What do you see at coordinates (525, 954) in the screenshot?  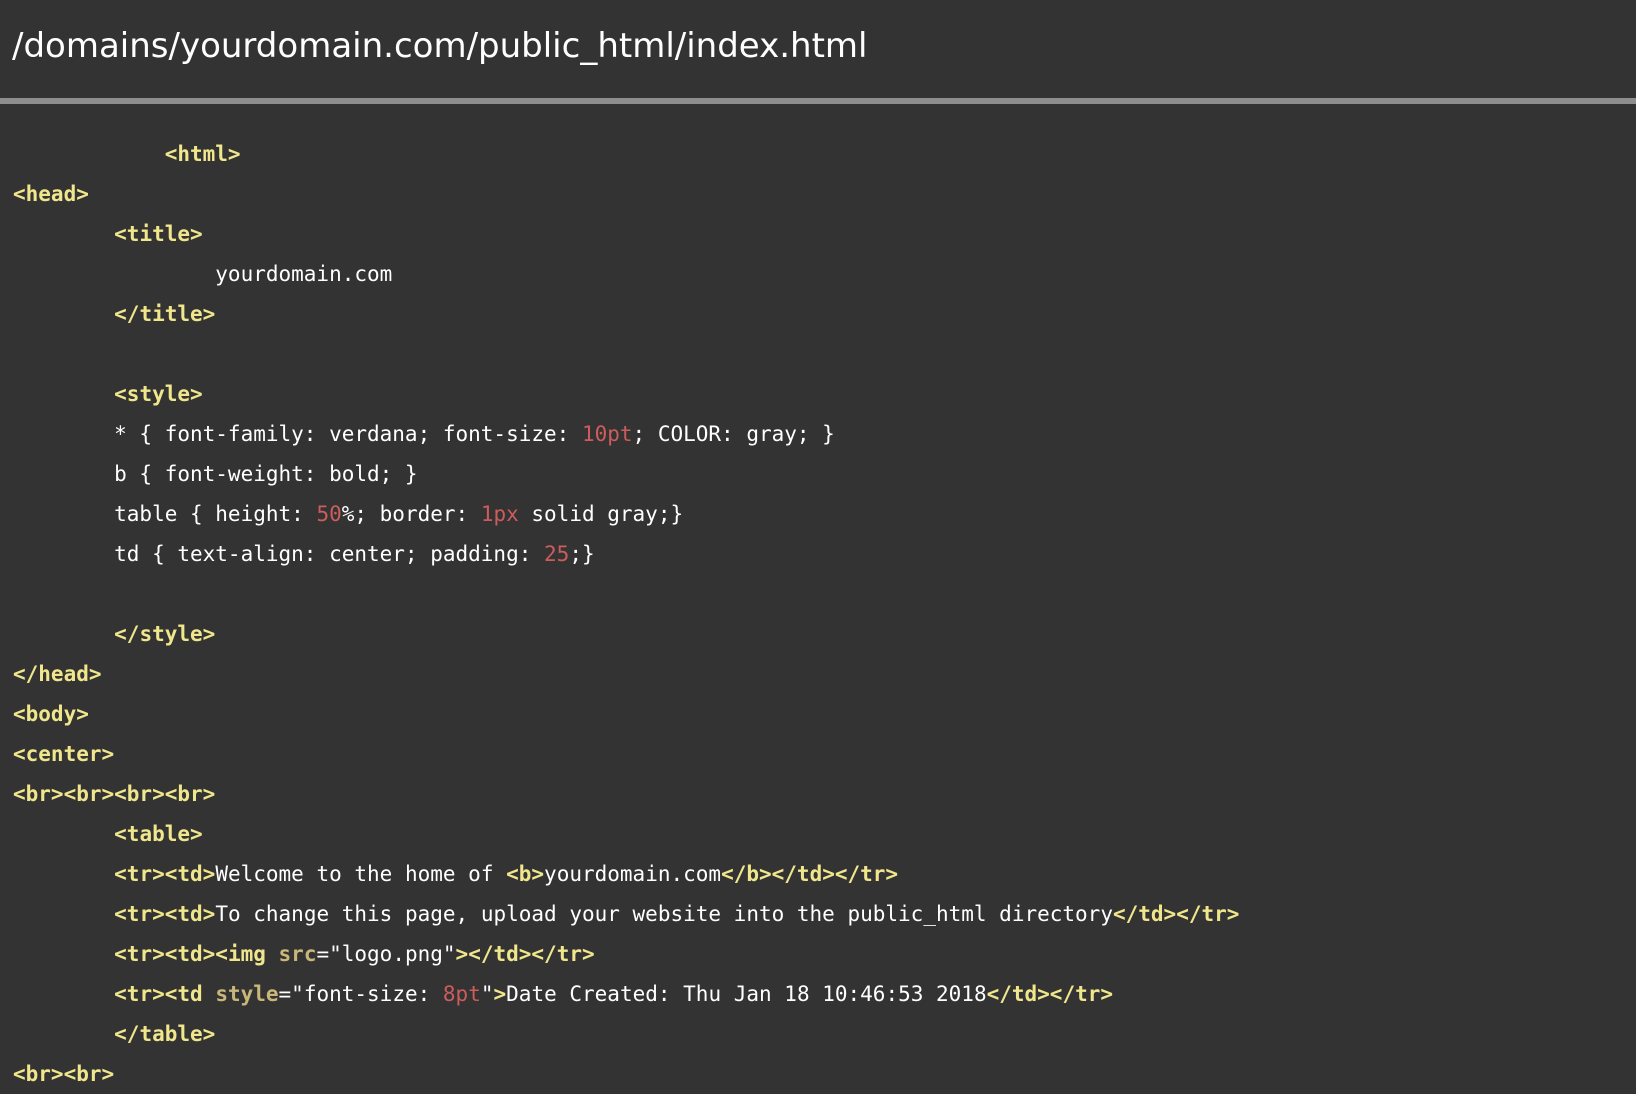 I see `code-tag: ></td></tr>` at bounding box center [525, 954].